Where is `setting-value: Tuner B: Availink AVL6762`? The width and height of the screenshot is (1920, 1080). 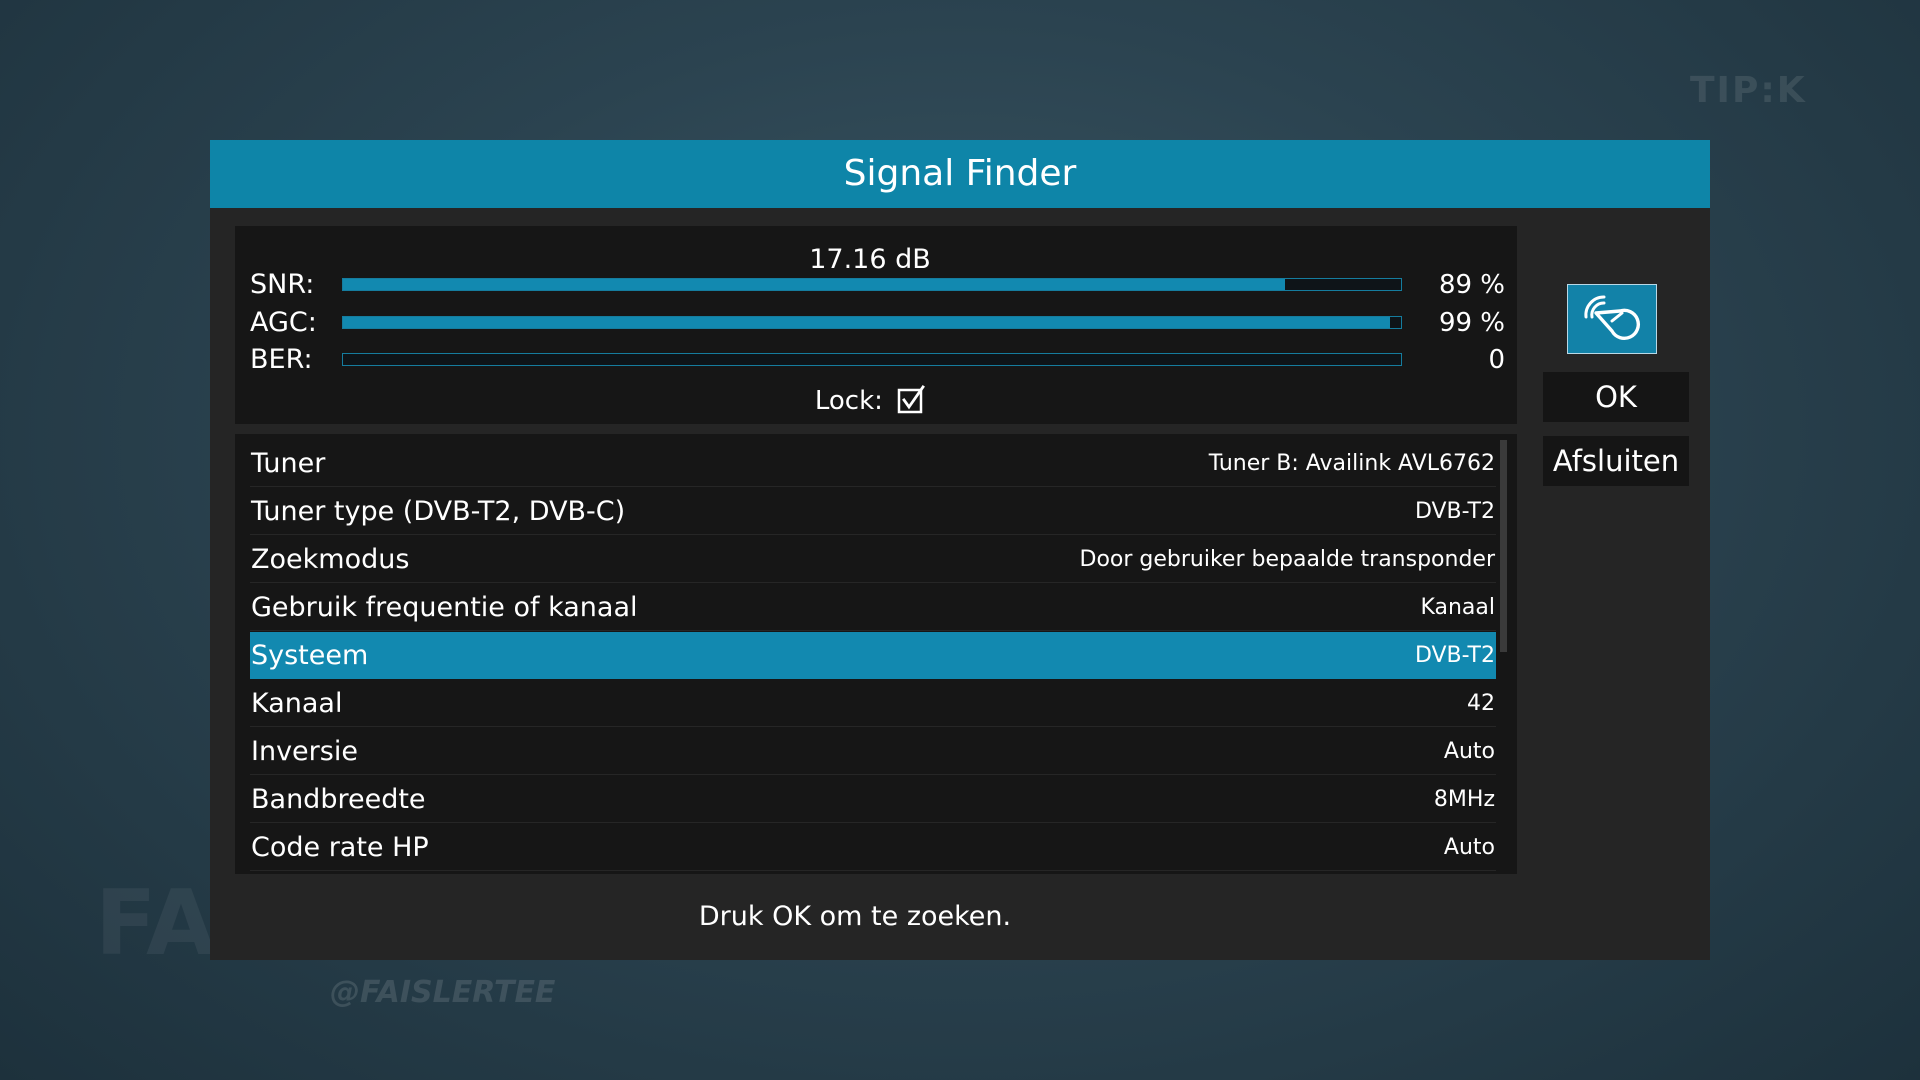 setting-value: Tuner B: Availink AVL6762 is located at coordinates (1351, 463).